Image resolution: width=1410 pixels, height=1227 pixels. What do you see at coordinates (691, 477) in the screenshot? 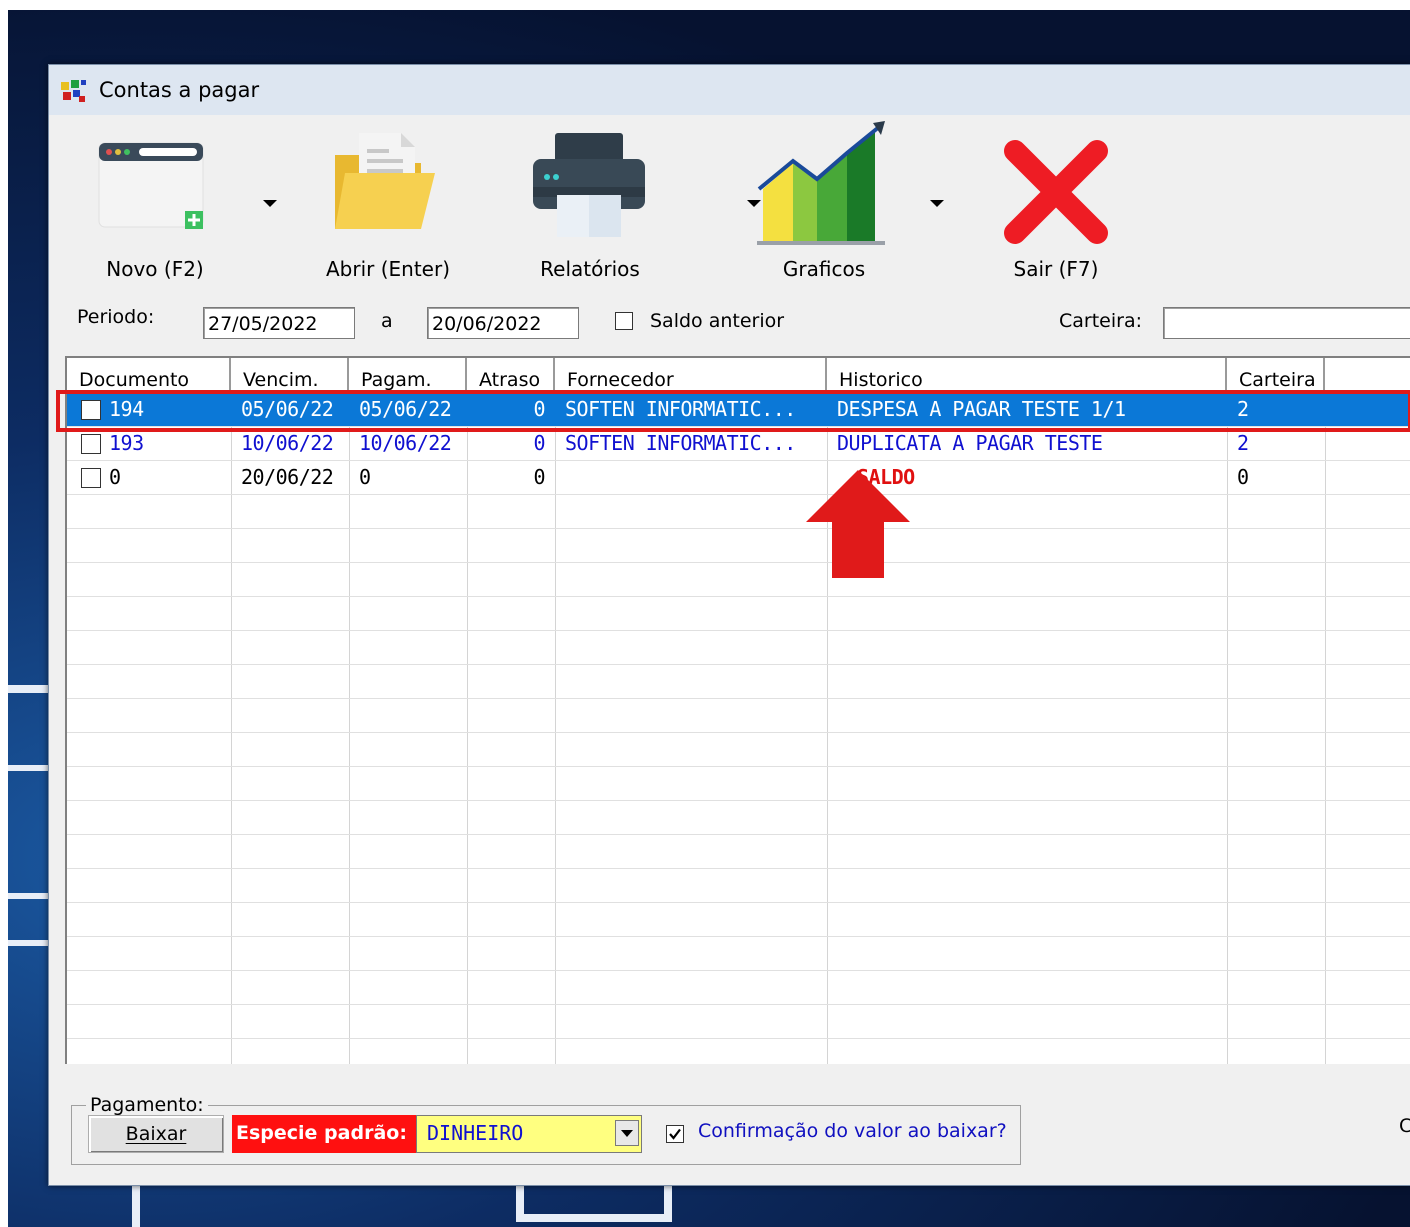
I see `cell-fornecedor` at bounding box center [691, 477].